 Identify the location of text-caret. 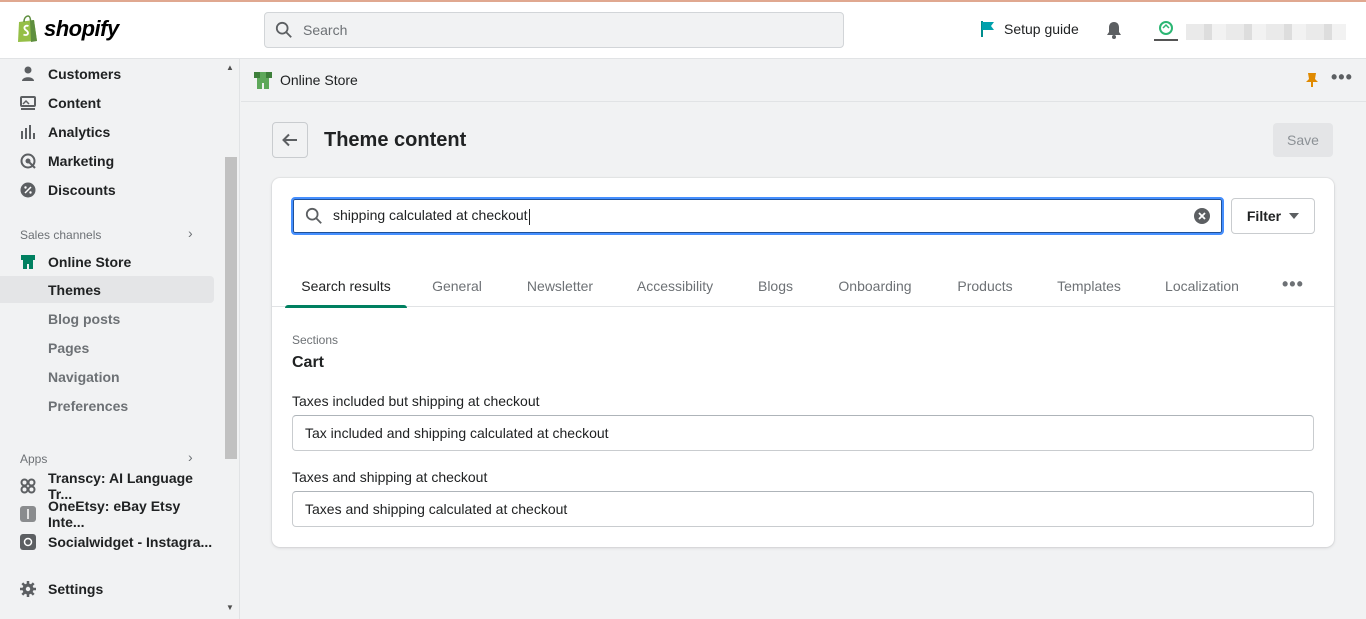
(529, 216).